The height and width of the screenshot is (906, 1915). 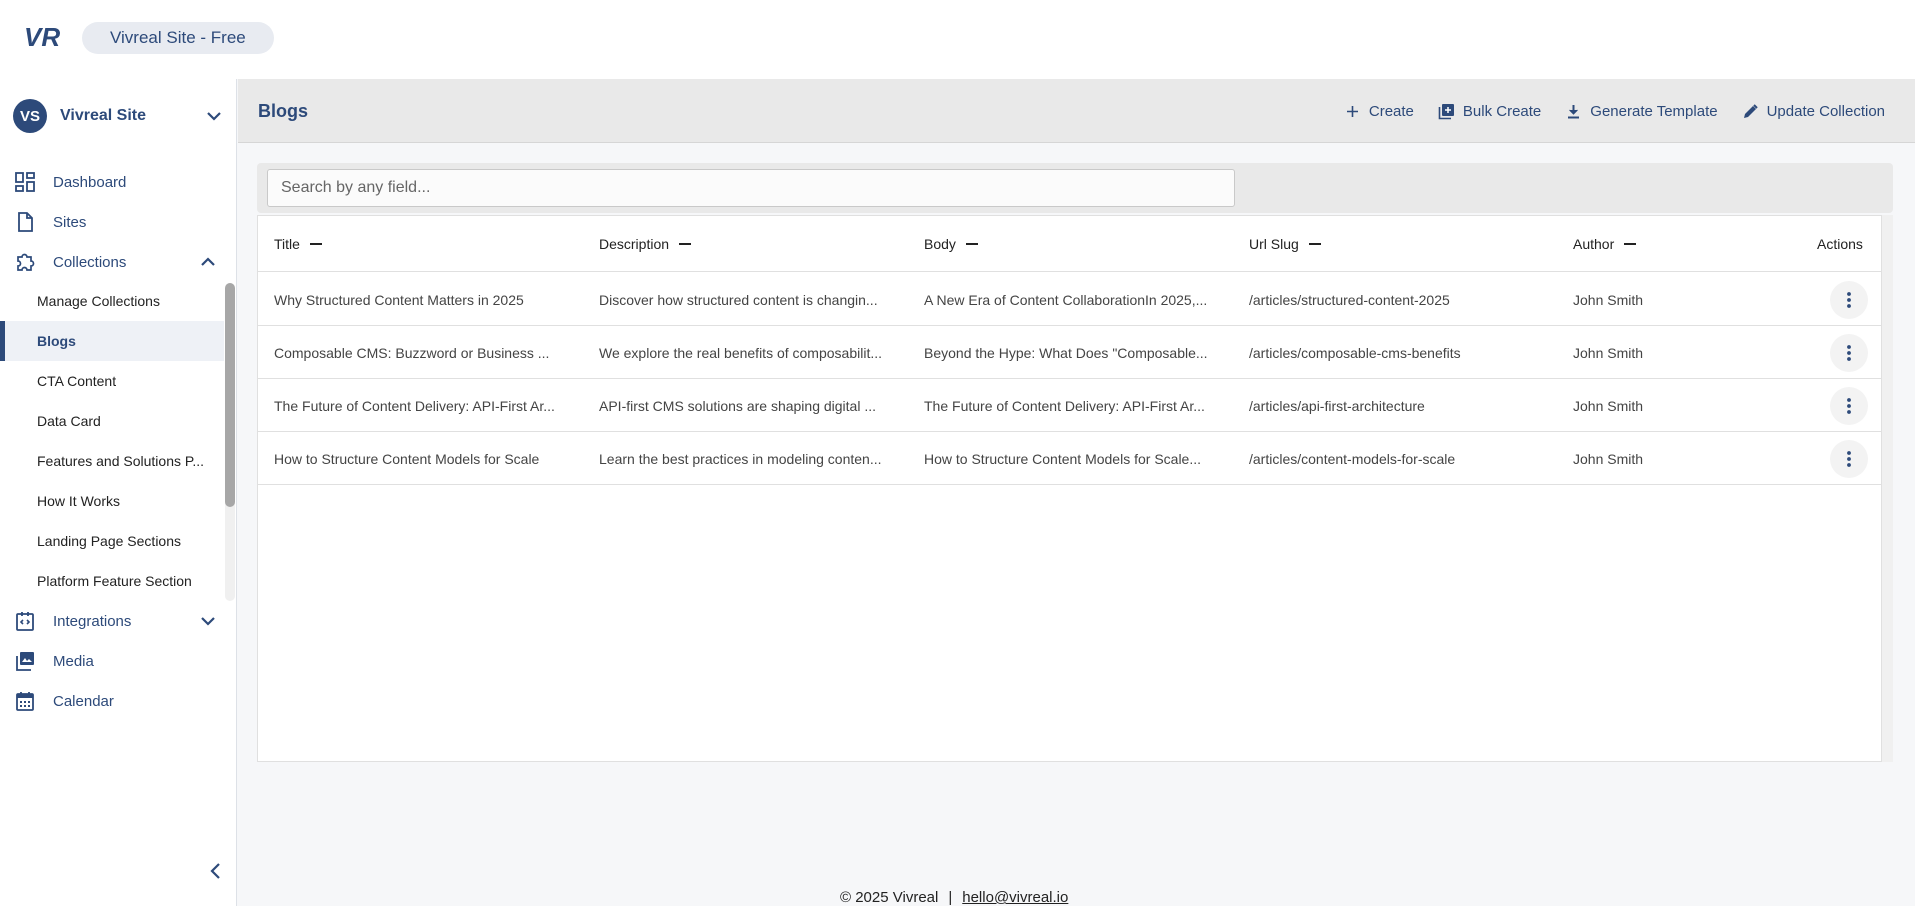 I want to click on search-input, so click(x=751, y=188).